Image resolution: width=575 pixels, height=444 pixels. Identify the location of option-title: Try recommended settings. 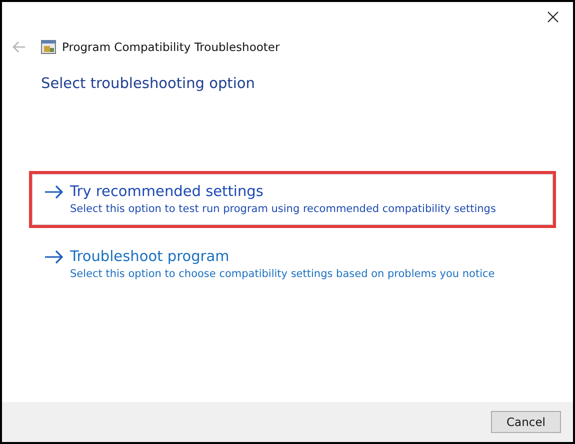
(167, 192).